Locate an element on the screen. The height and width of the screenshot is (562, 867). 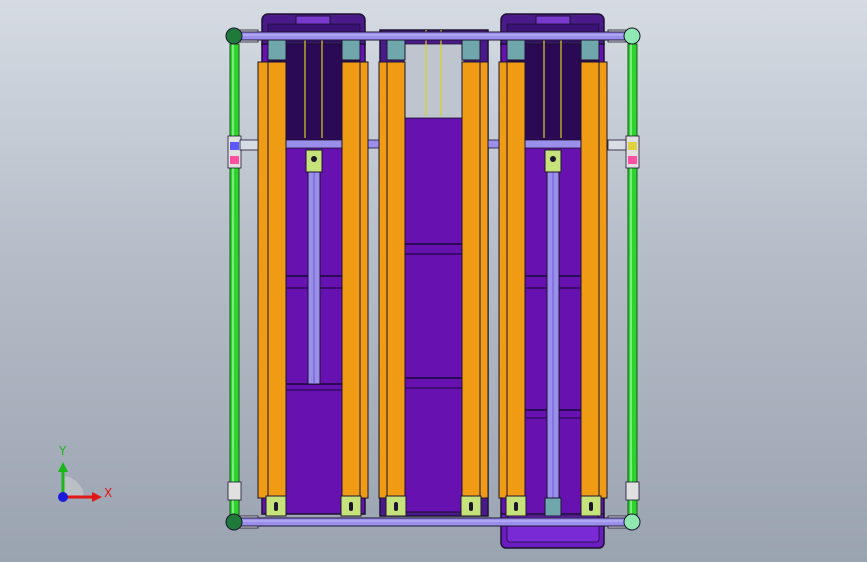
orientation-triad: X Y is located at coordinates (85, 473).